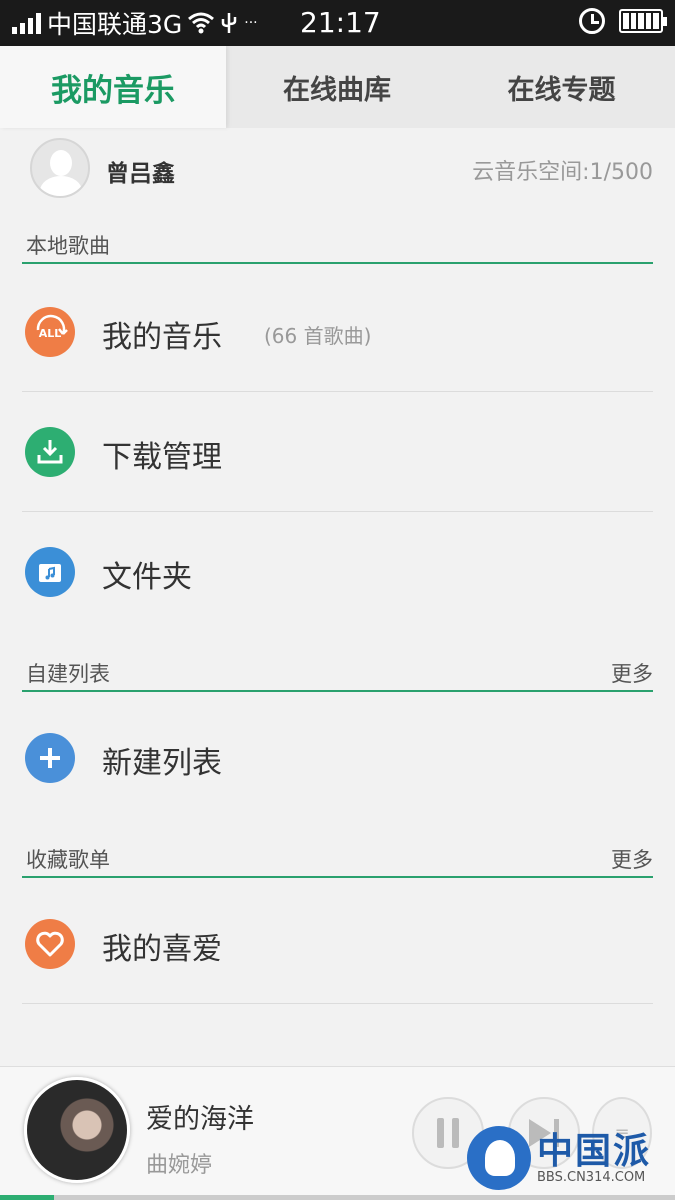  Describe the element at coordinates (115, 24) in the screenshot. I see `carrier-label: 中国联通3G` at that location.